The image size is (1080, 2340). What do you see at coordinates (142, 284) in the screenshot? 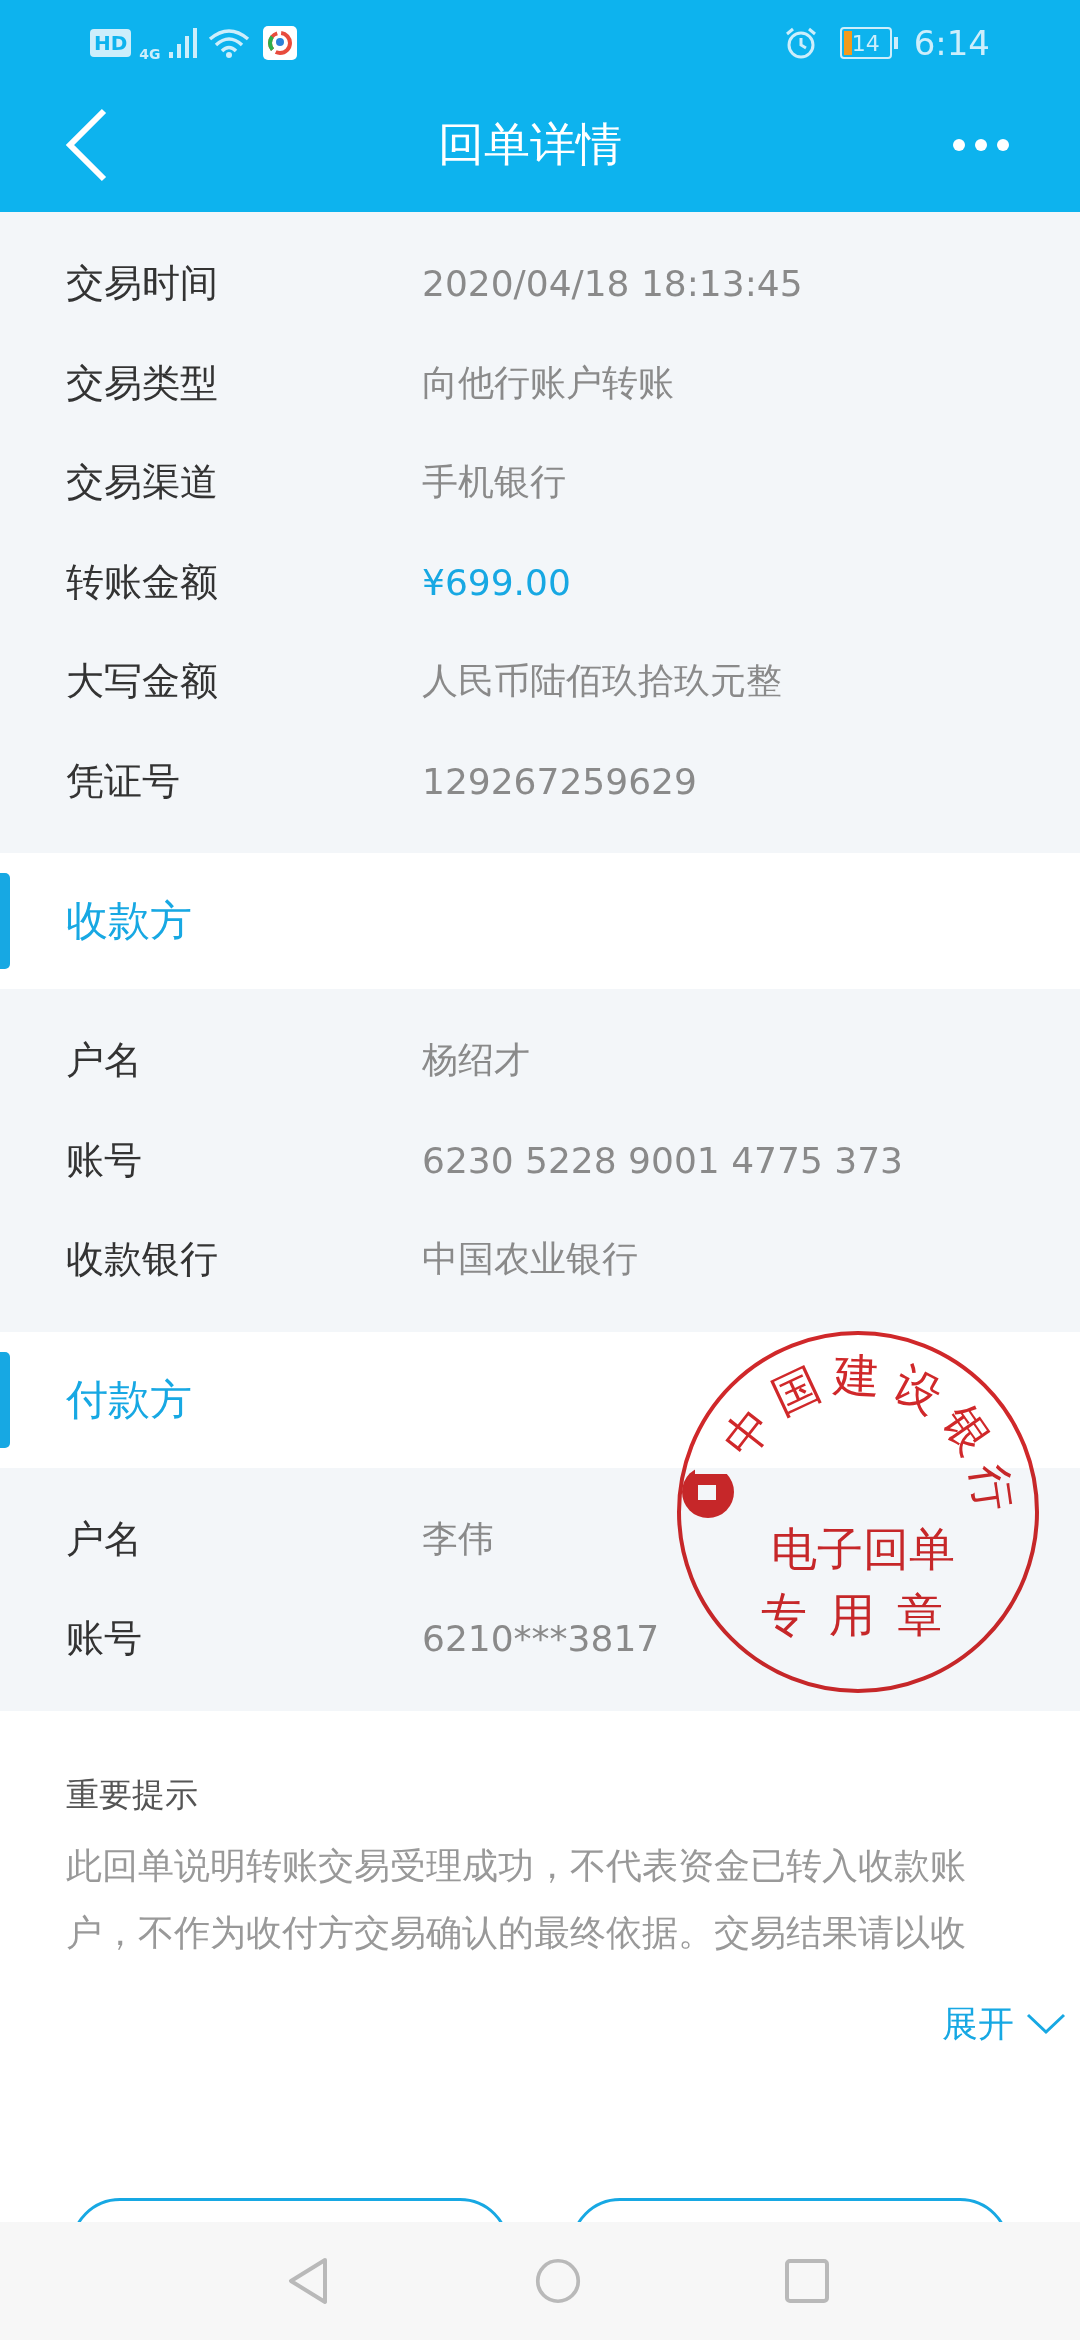
I see `field-label: 交易时间` at bounding box center [142, 284].